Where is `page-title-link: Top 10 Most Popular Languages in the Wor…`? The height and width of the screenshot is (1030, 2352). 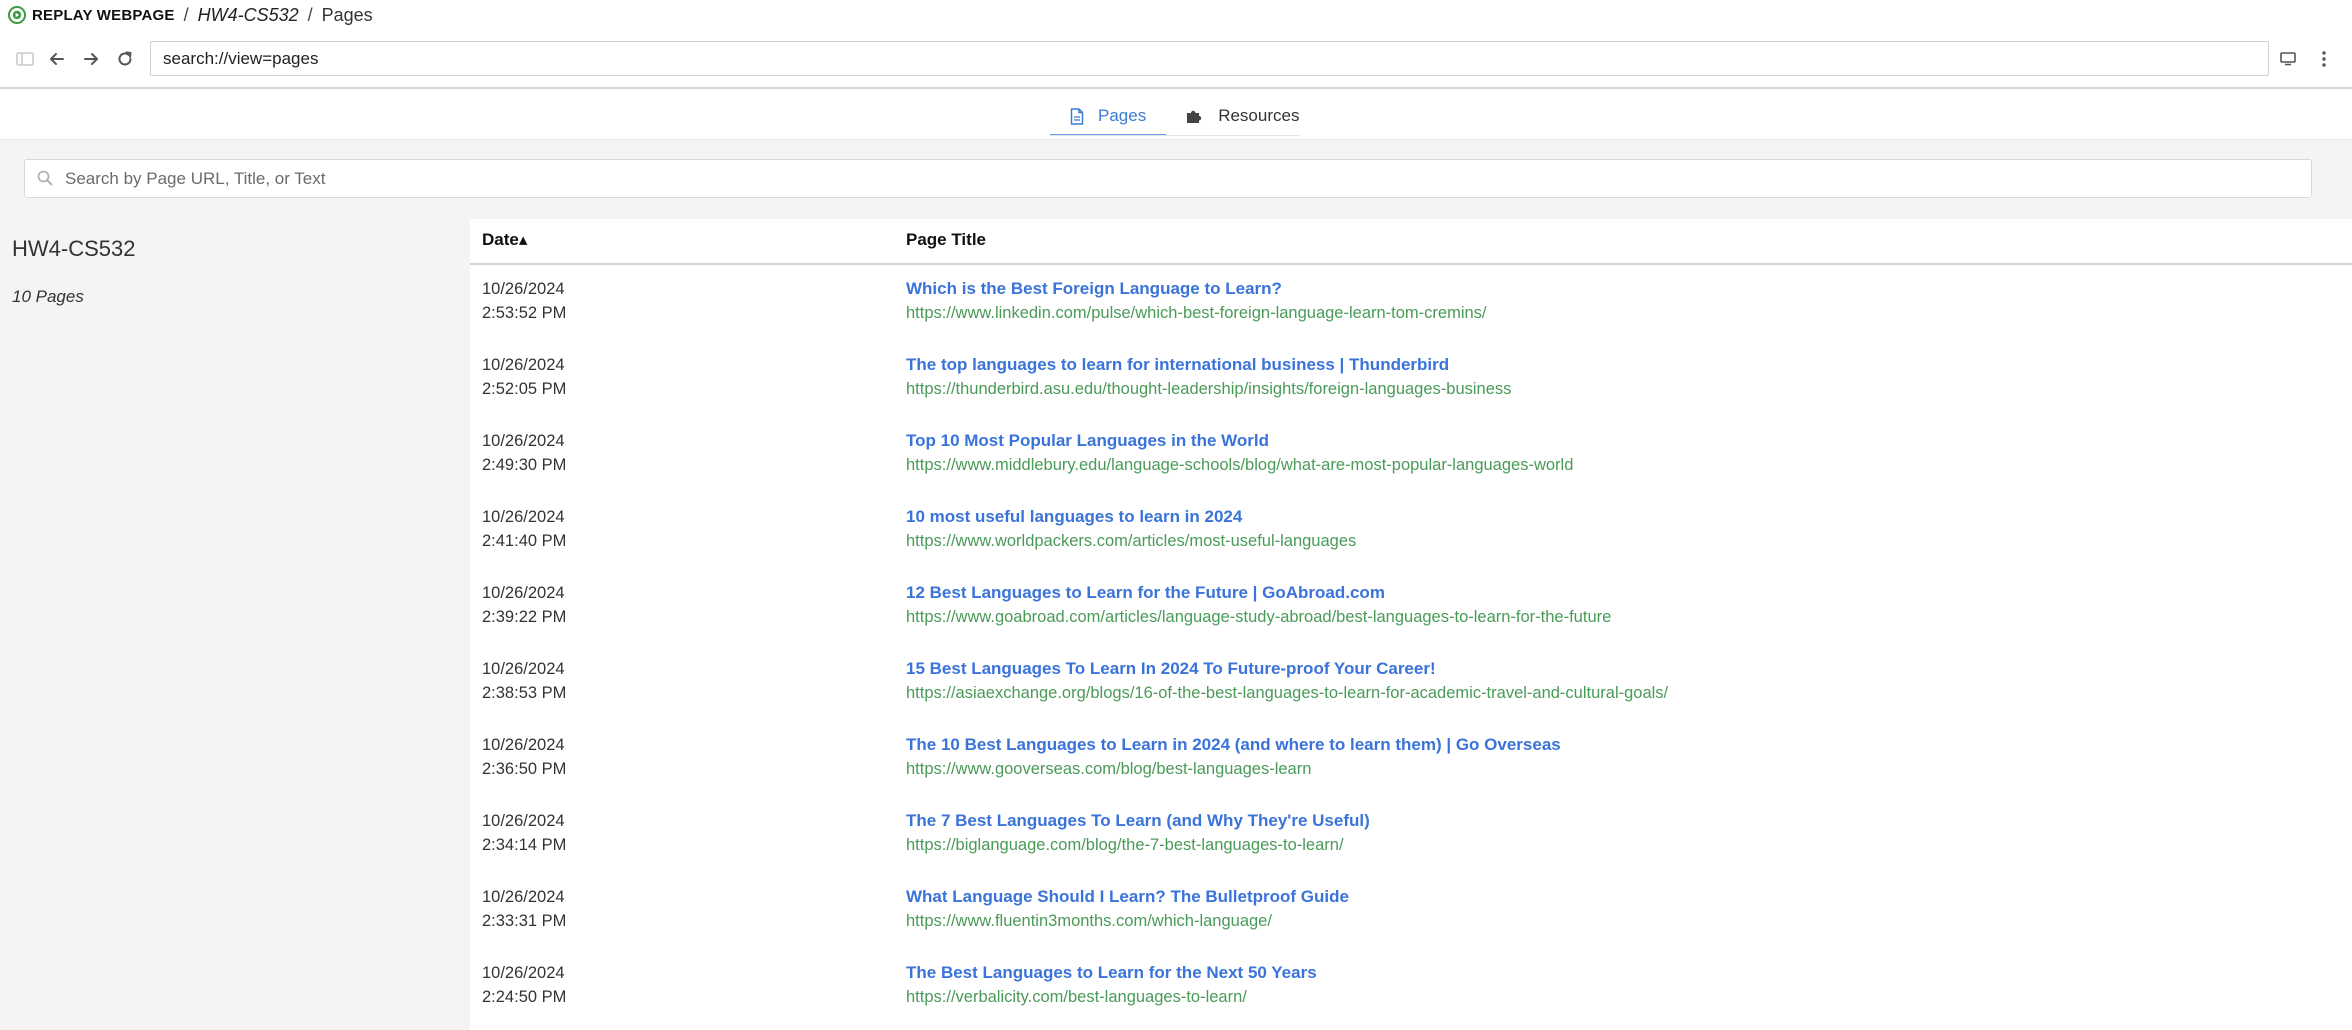
page-title-link: Top 10 Most Popular Languages in the Wor… is located at coordinates (1087, 441).